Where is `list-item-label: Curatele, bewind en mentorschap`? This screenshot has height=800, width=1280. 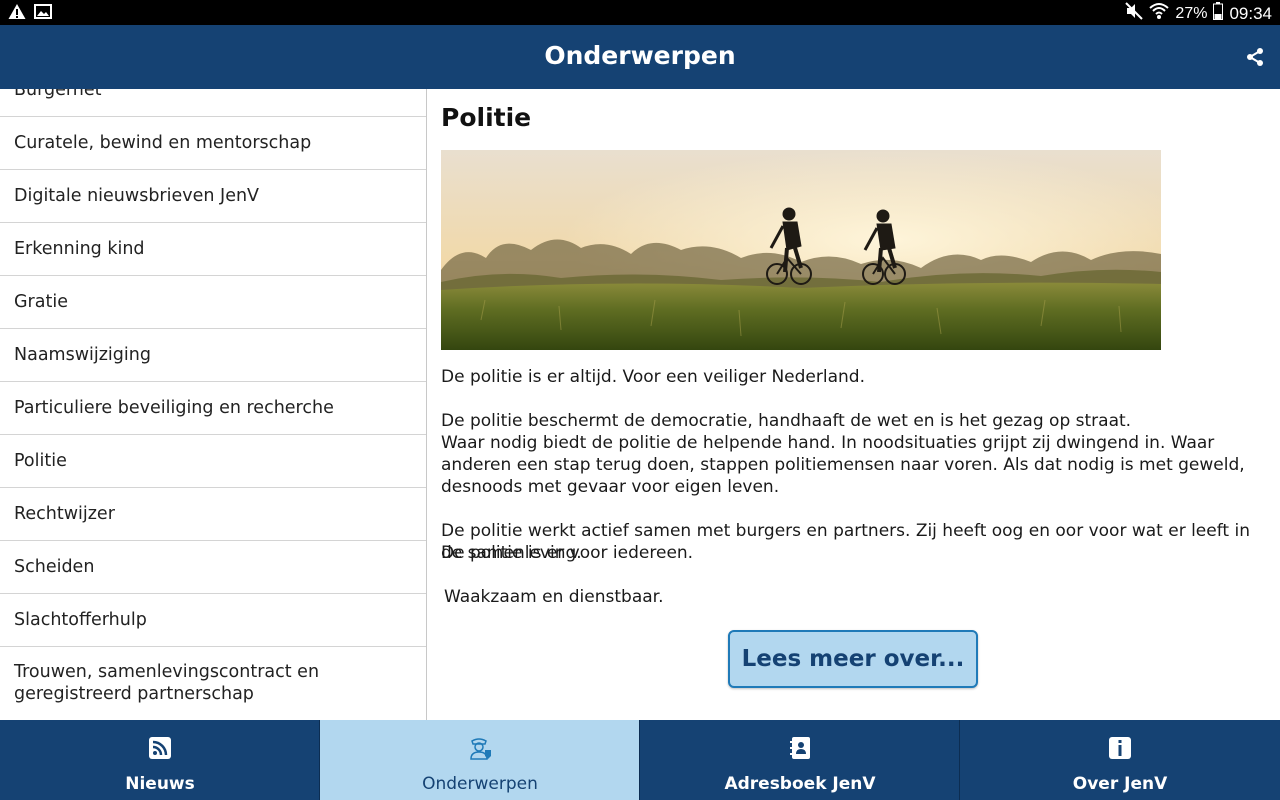 list-item-label: Curatele, bewind en mentorschap is located at coordinates (163, 143).